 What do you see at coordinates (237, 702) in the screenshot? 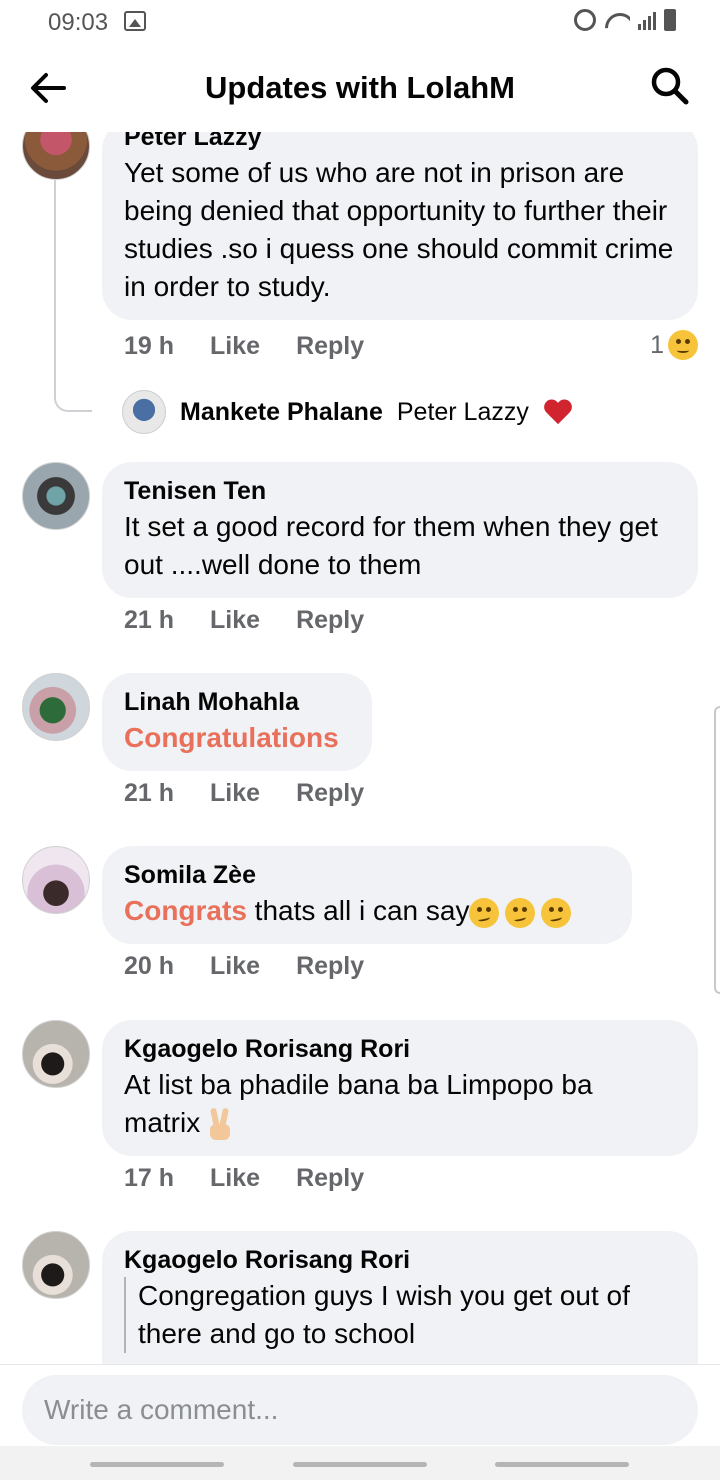
I see `comment-author: Linah Mohahla` at bounding box center [237, 702].